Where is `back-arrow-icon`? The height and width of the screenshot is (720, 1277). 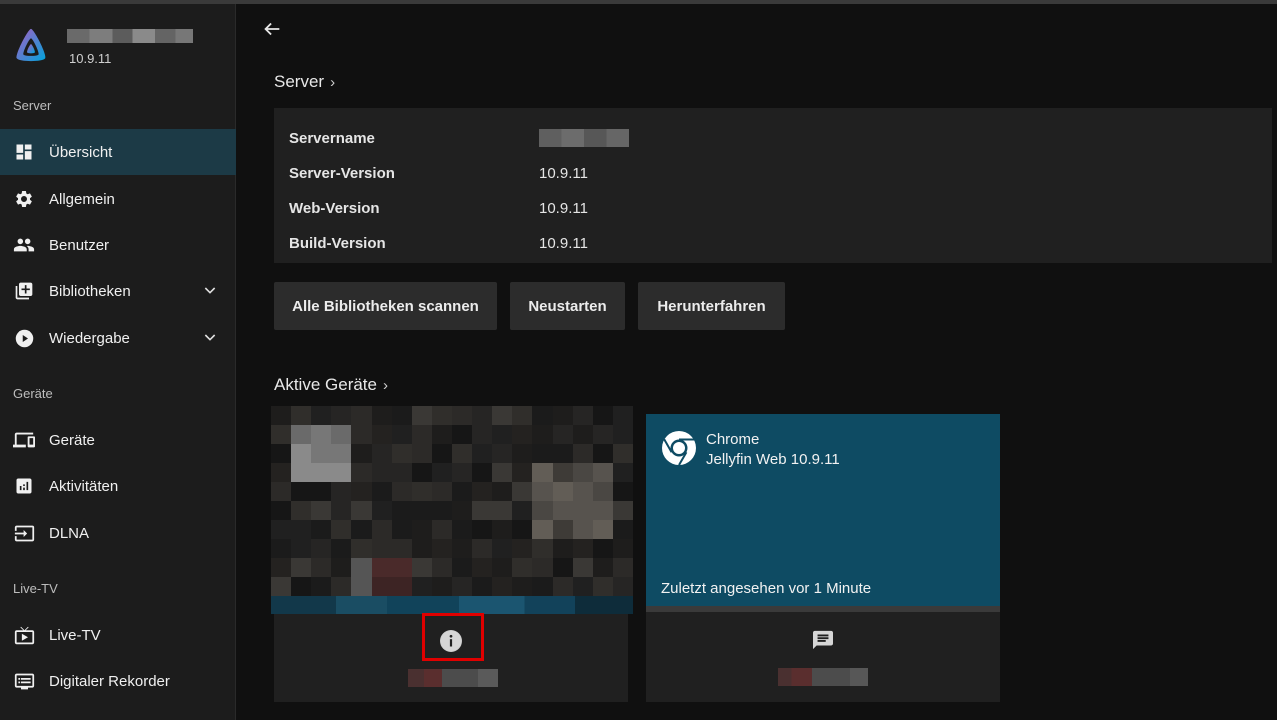
back-arrow-icon is located at coordinates (272, 29).